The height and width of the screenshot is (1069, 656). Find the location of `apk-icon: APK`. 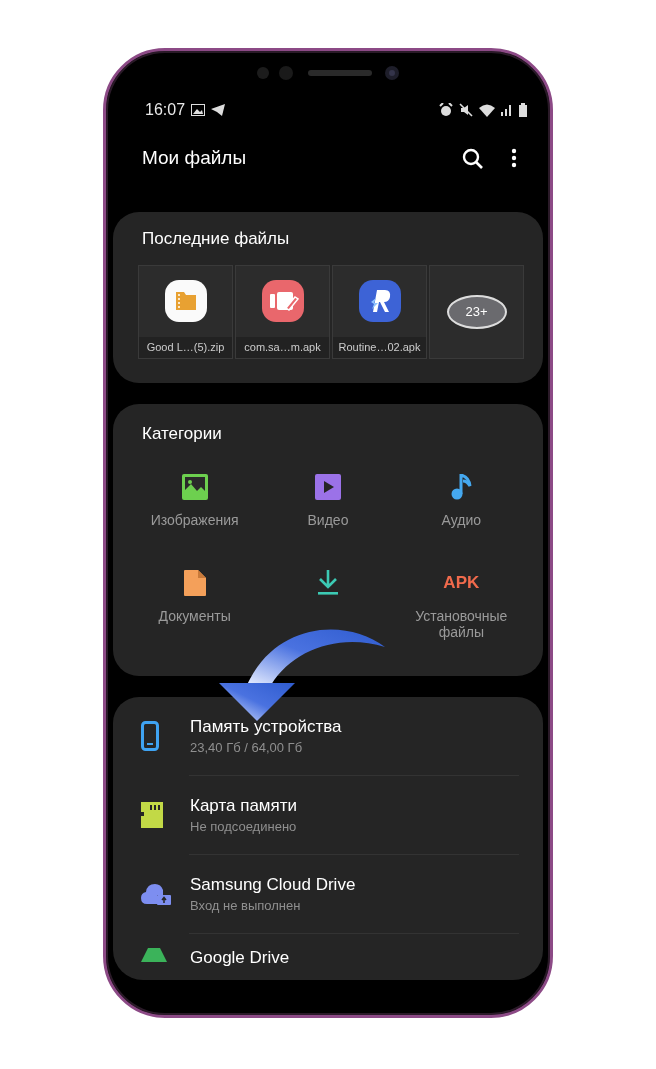

apk-icon: APK is located at coordinates (461, 583).